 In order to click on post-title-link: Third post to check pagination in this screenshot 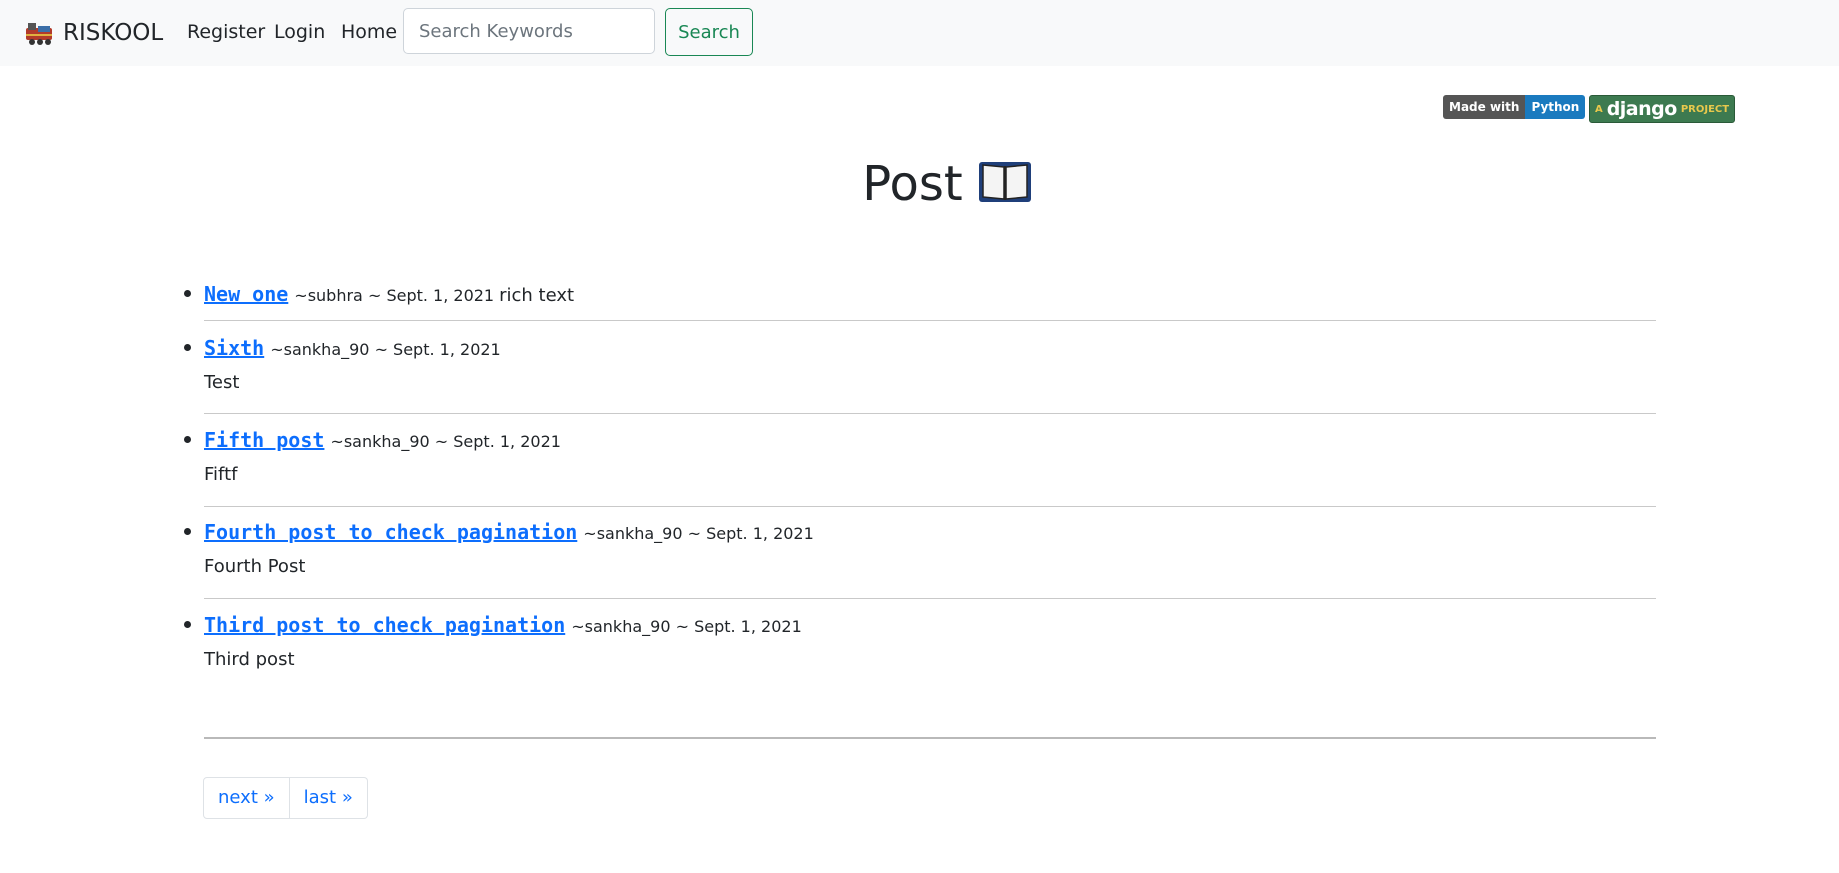, I will do `click(384, 625)`.